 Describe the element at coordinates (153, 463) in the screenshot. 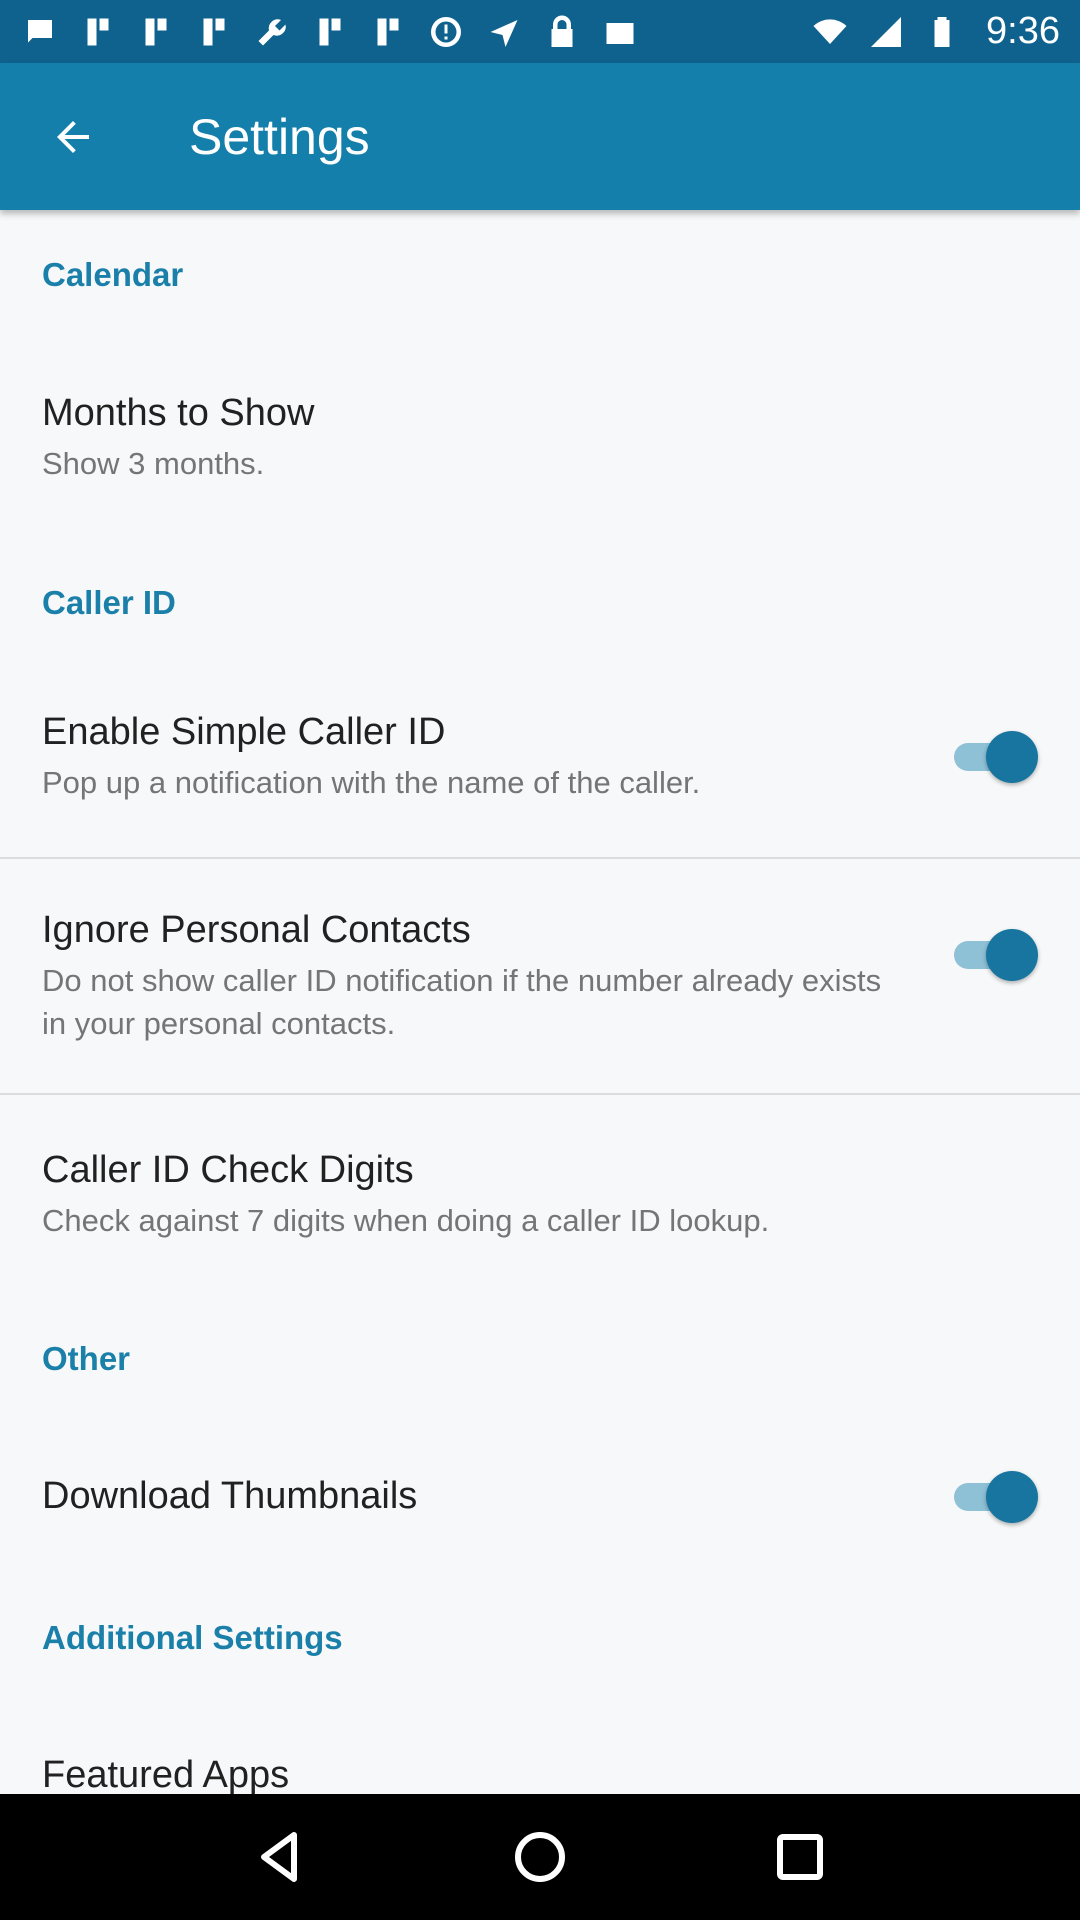

I see `pref-summary: Show 3 months.` at that location.